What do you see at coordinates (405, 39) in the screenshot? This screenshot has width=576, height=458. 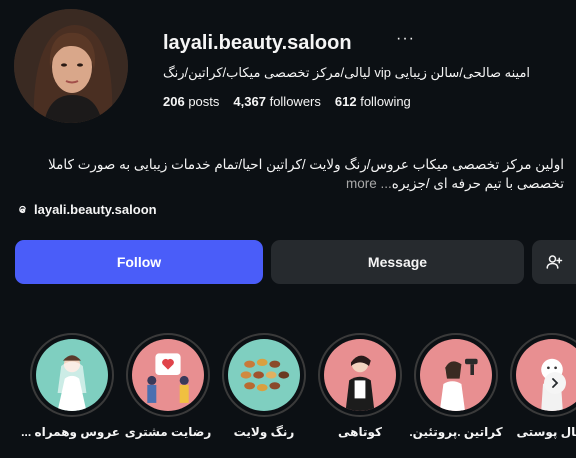 I see `ellipsis-icon: ···` at bounding box center [405, 39].